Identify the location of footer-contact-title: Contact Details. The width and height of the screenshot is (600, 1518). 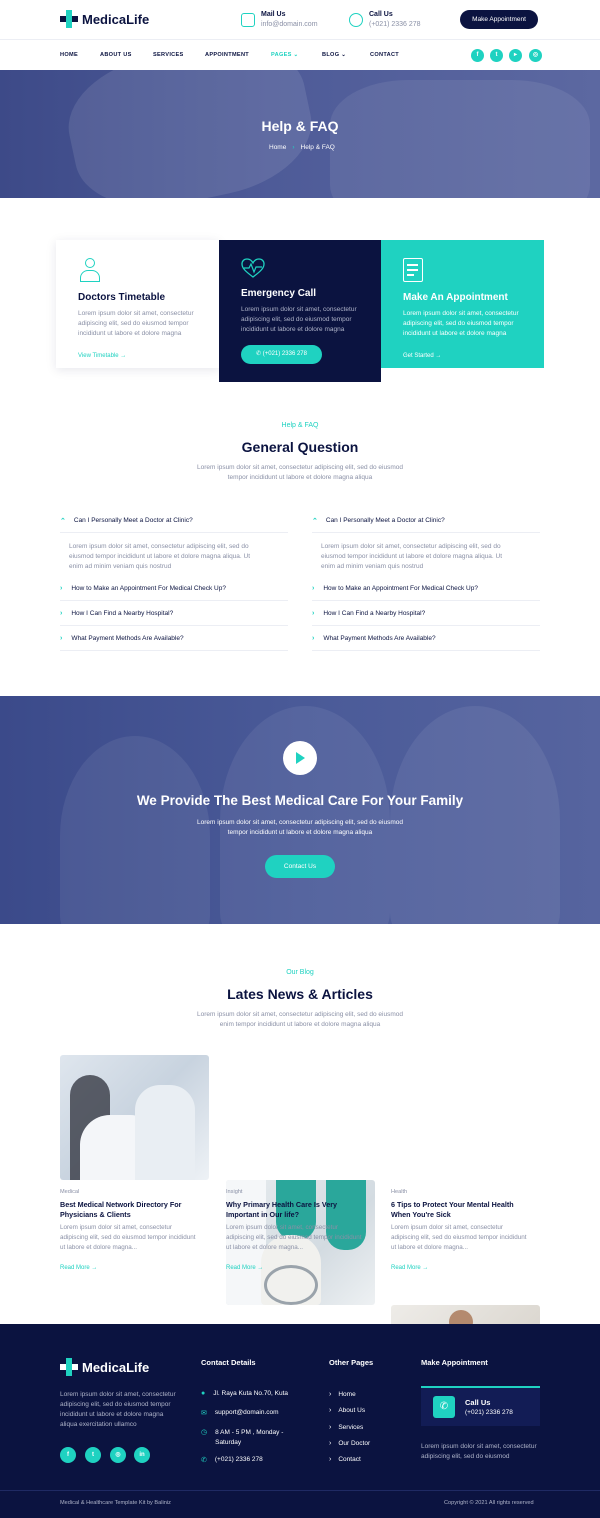
(228, 1362).